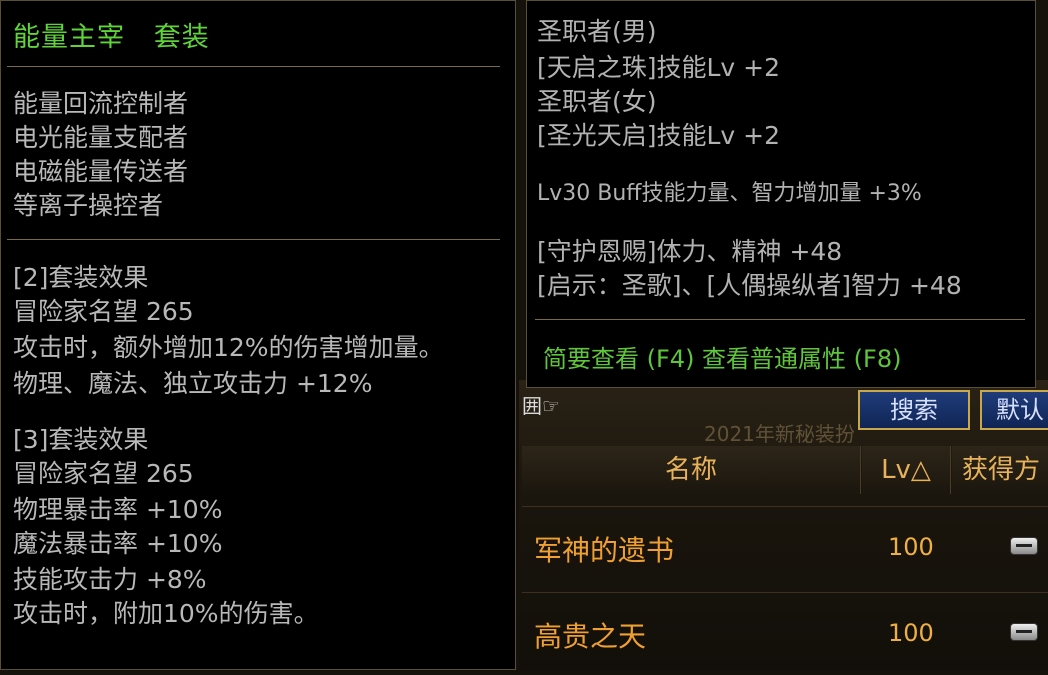  Describe the element at coordinates (111, 37) in the screenshot. I see `set-title: 能量主宰 套装` at that location.